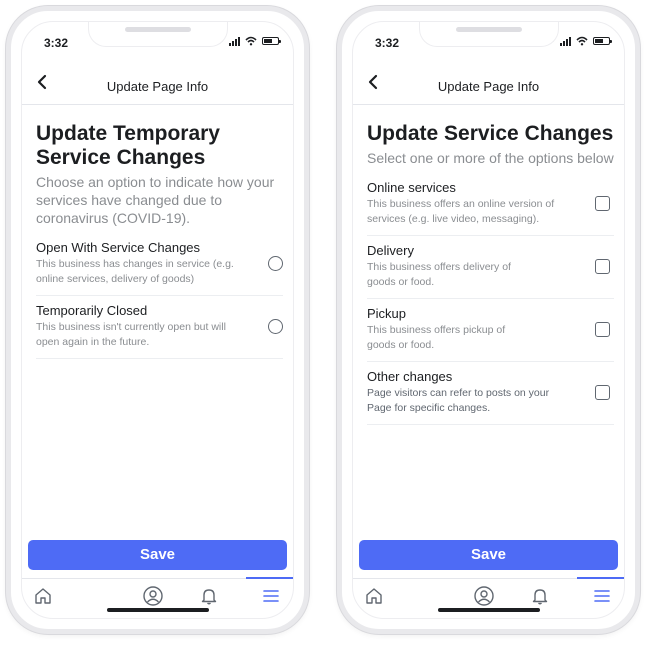 This screenshot has height=649, width=650. What do you see at coordinates (390, 250) in the screenshot?
I see `option-title: Delivery` at bounding box center [390, 250].